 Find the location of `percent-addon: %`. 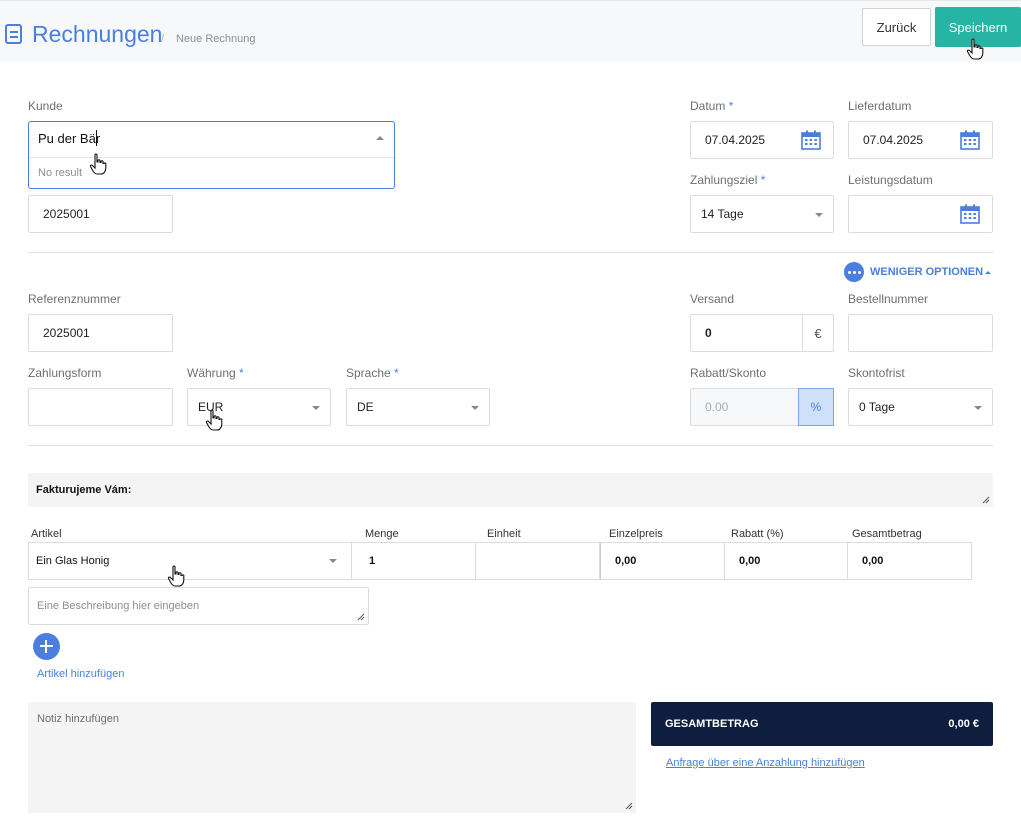

percent-addon: % is located at coordinates (816, 407).